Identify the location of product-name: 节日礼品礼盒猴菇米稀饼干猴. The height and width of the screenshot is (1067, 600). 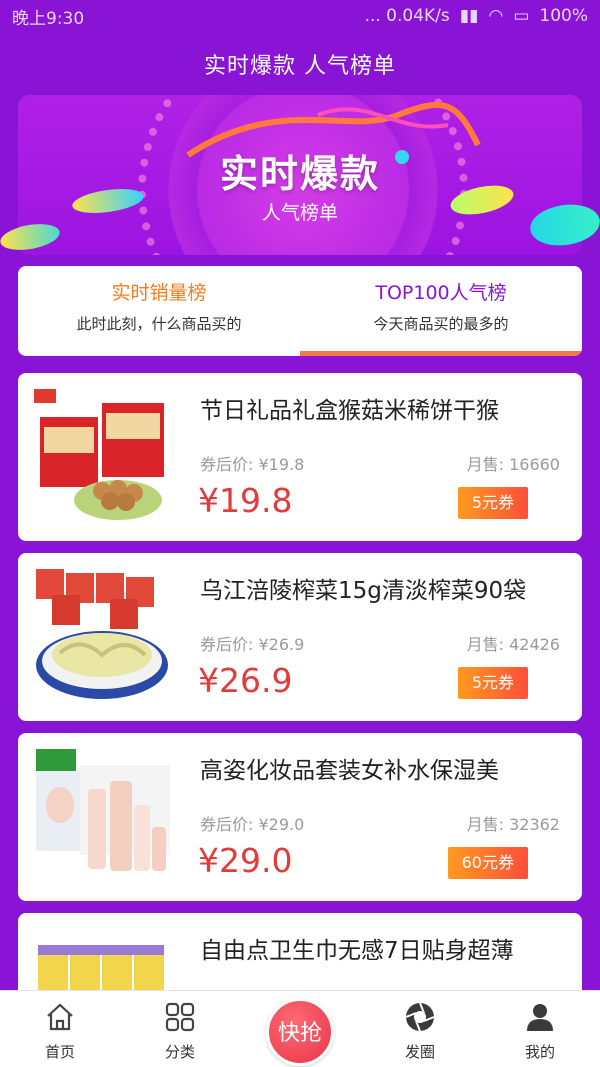
(349, 411).